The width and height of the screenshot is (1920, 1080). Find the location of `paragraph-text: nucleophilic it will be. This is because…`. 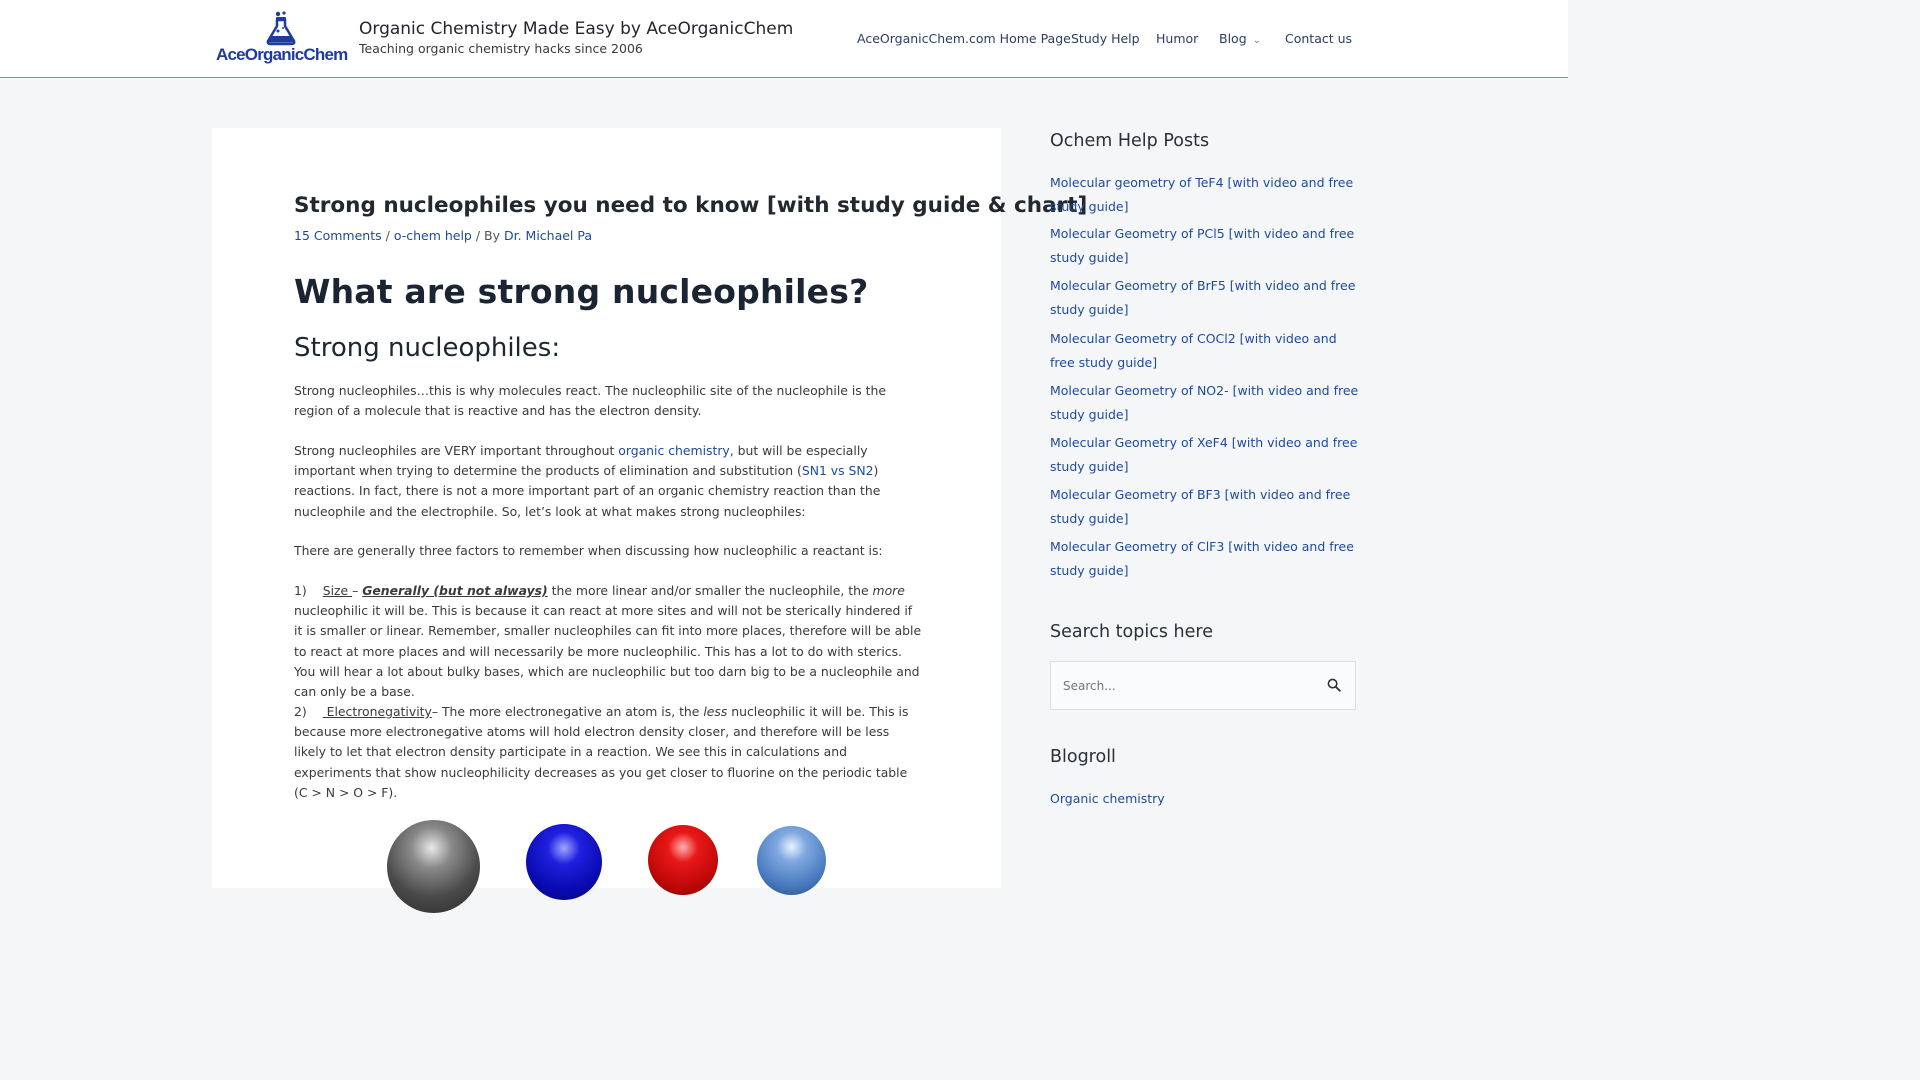

paragraph-text: nucleophilic it will be. This is because… is located at coordinates (608, 651).